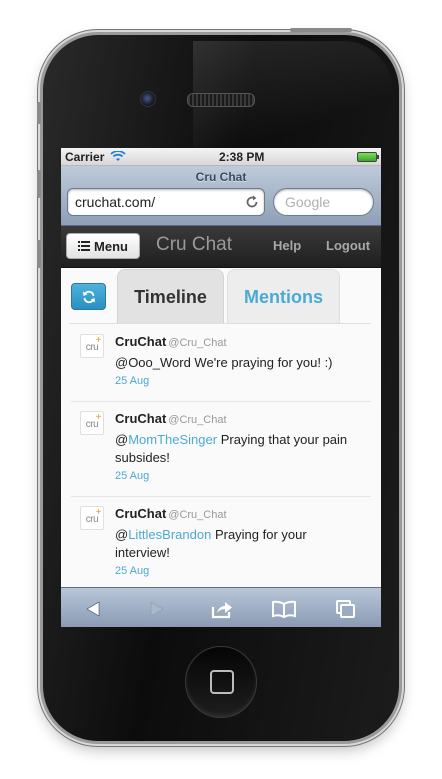  I want to click on search-placeholder: Google, so click(308, 202).